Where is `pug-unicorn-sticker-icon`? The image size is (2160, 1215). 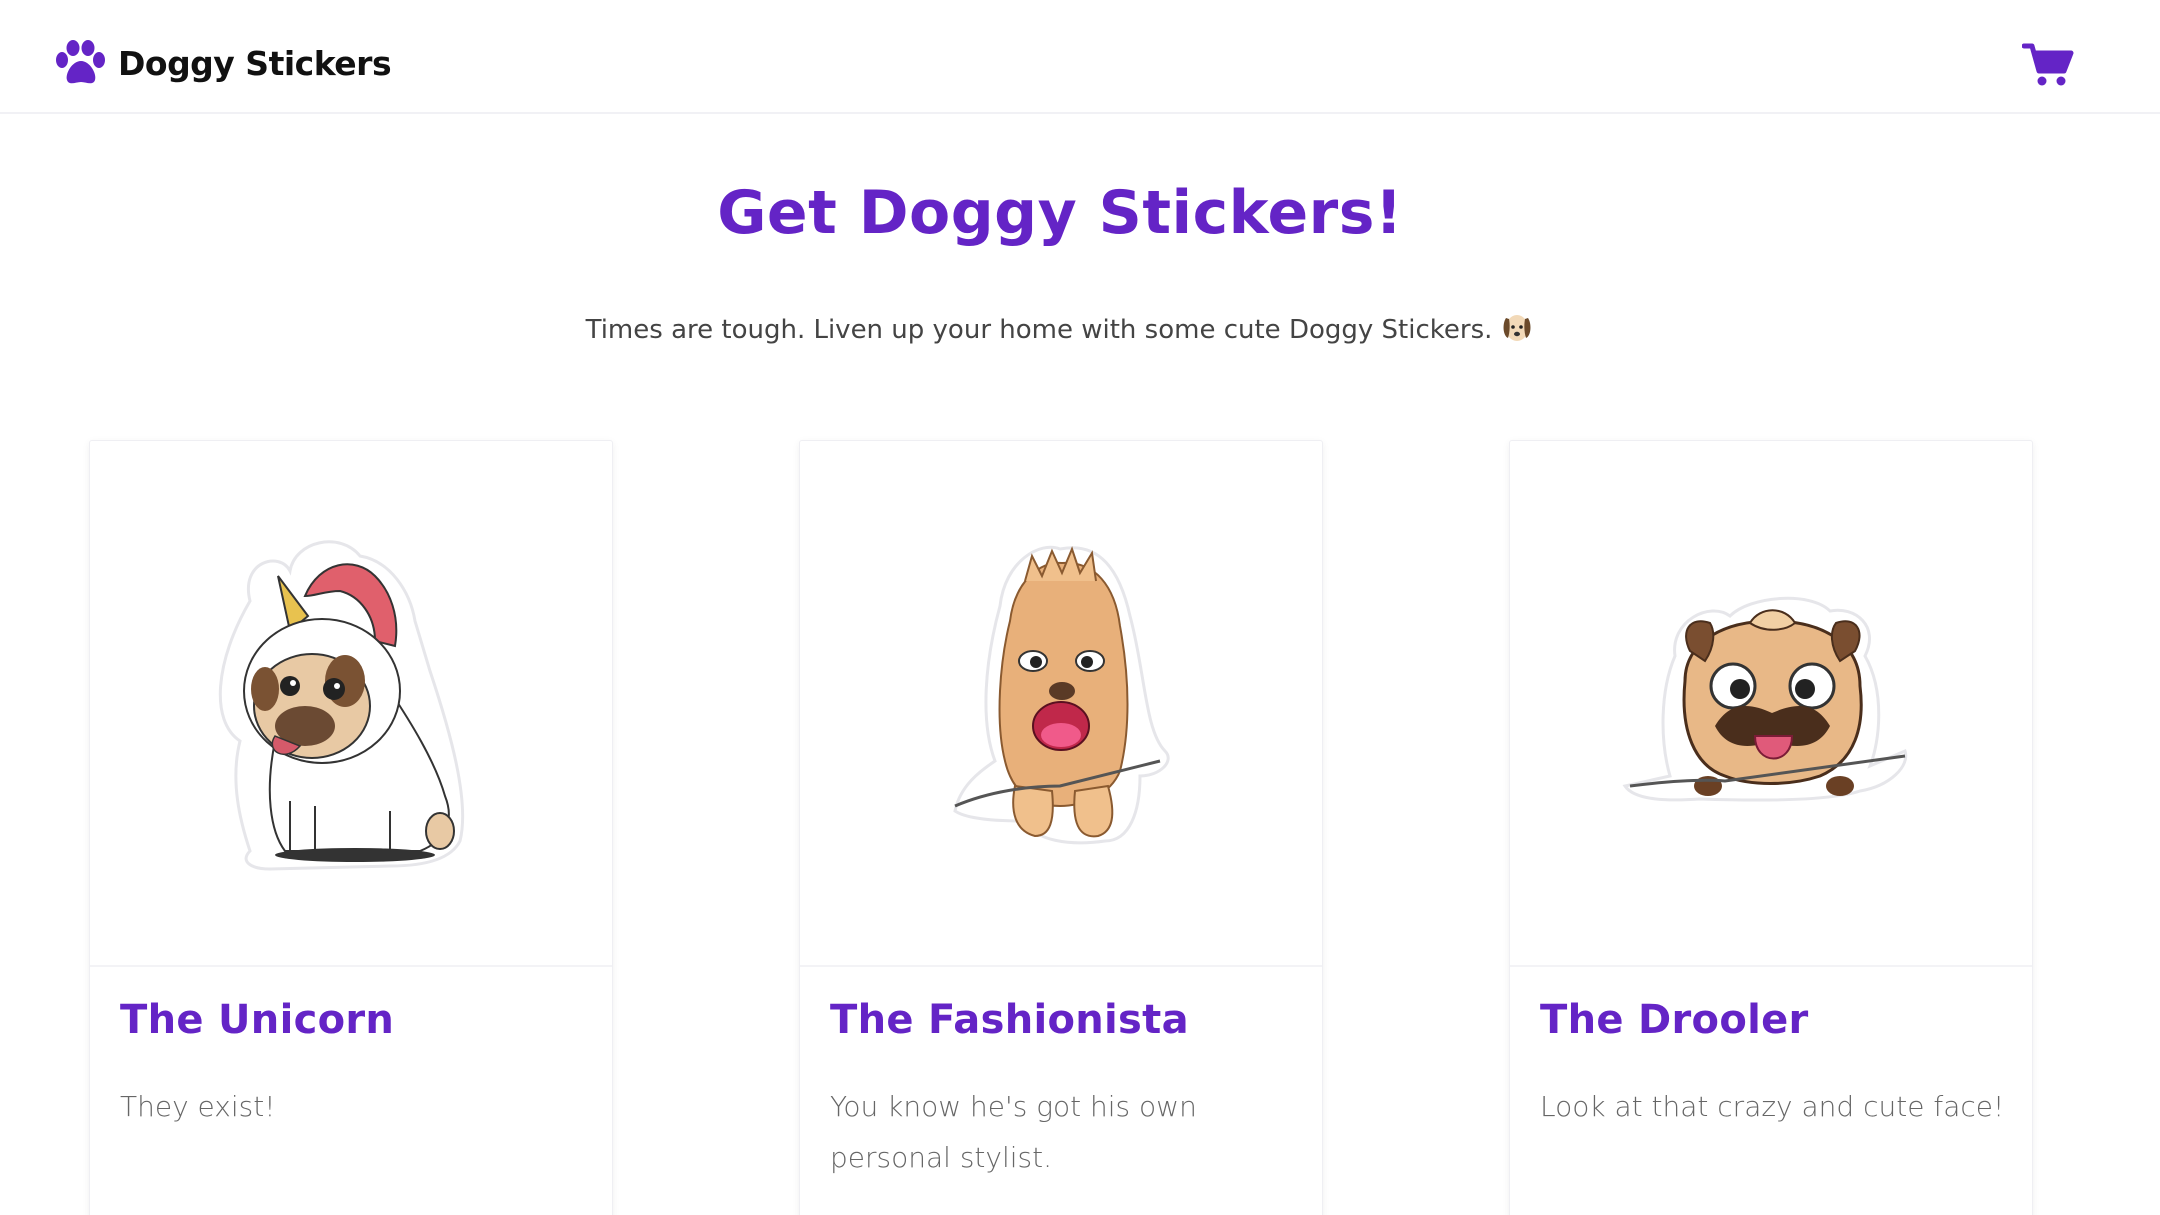
pug-unicorn-sticker-icon is located at coordinates (341, 705).